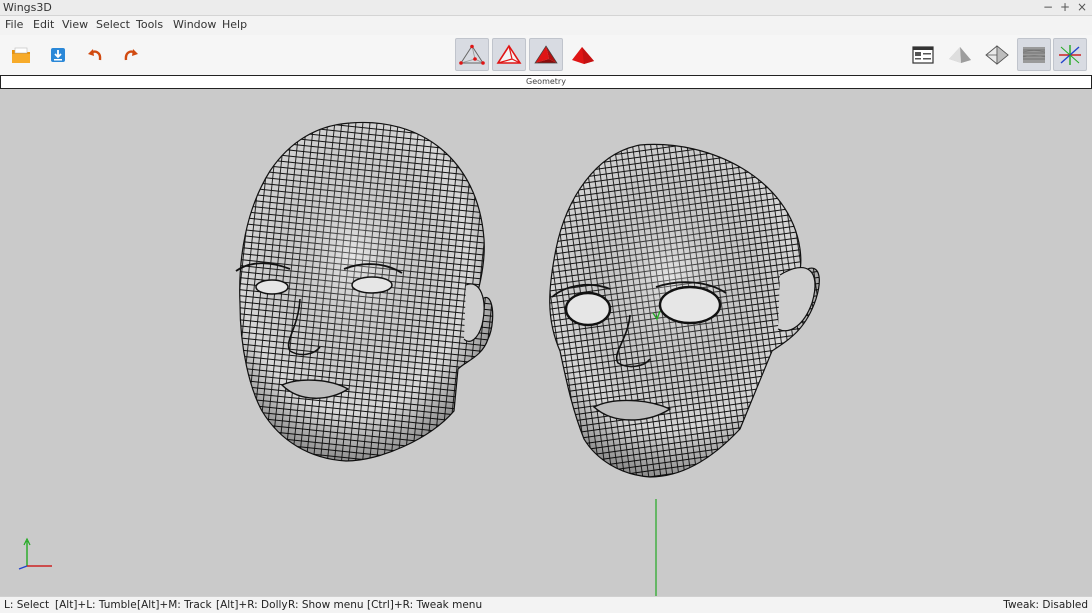 This screenshot has width=1092, height=613. I want to click on status-hint-track: [Alt]+M: Track, so click(174, 605).